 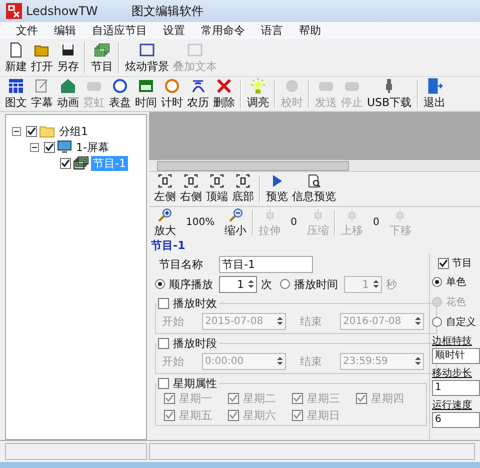 What do you see at coordinates (243, 189) in the screenshot?
I see `toolbar-button: 底部` at bounding box center [243, 189].